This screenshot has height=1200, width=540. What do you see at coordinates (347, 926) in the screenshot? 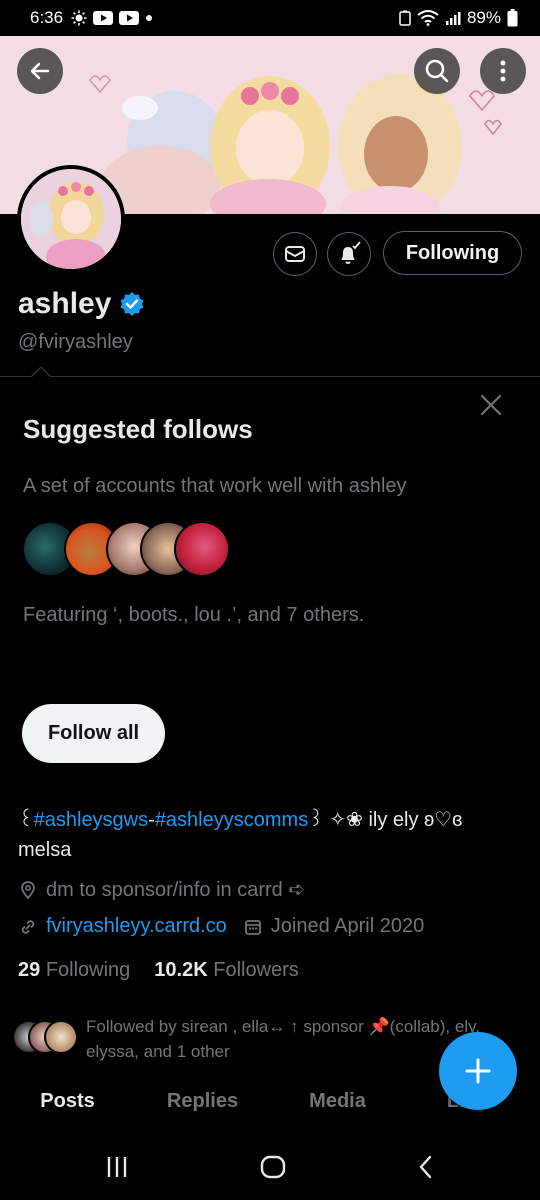
I see `joined-date: Joined April 2020` at bounding box center [347, 926].